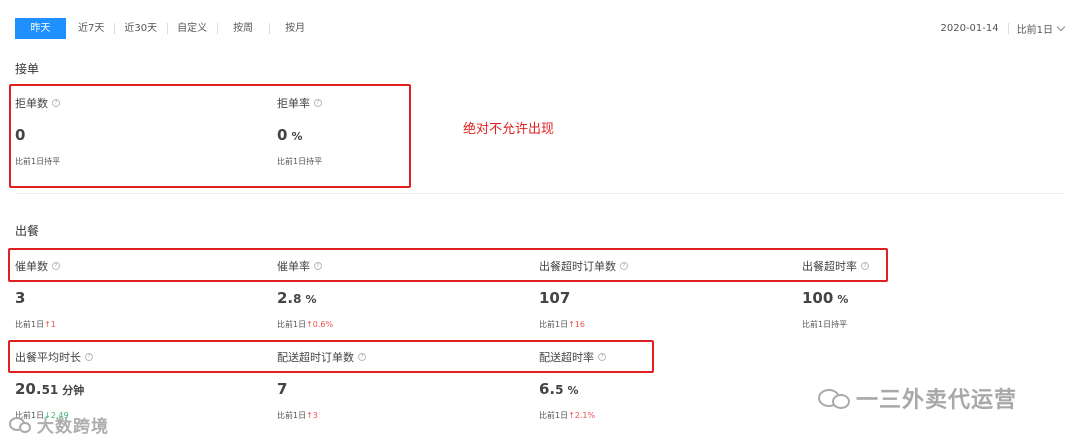 This screenshot has height=445, width=1080. What do you see at coordinates (91, 28) in the screenshot?
I see `tab-last-7-days: 近7天` at bounding box center [91, 28].